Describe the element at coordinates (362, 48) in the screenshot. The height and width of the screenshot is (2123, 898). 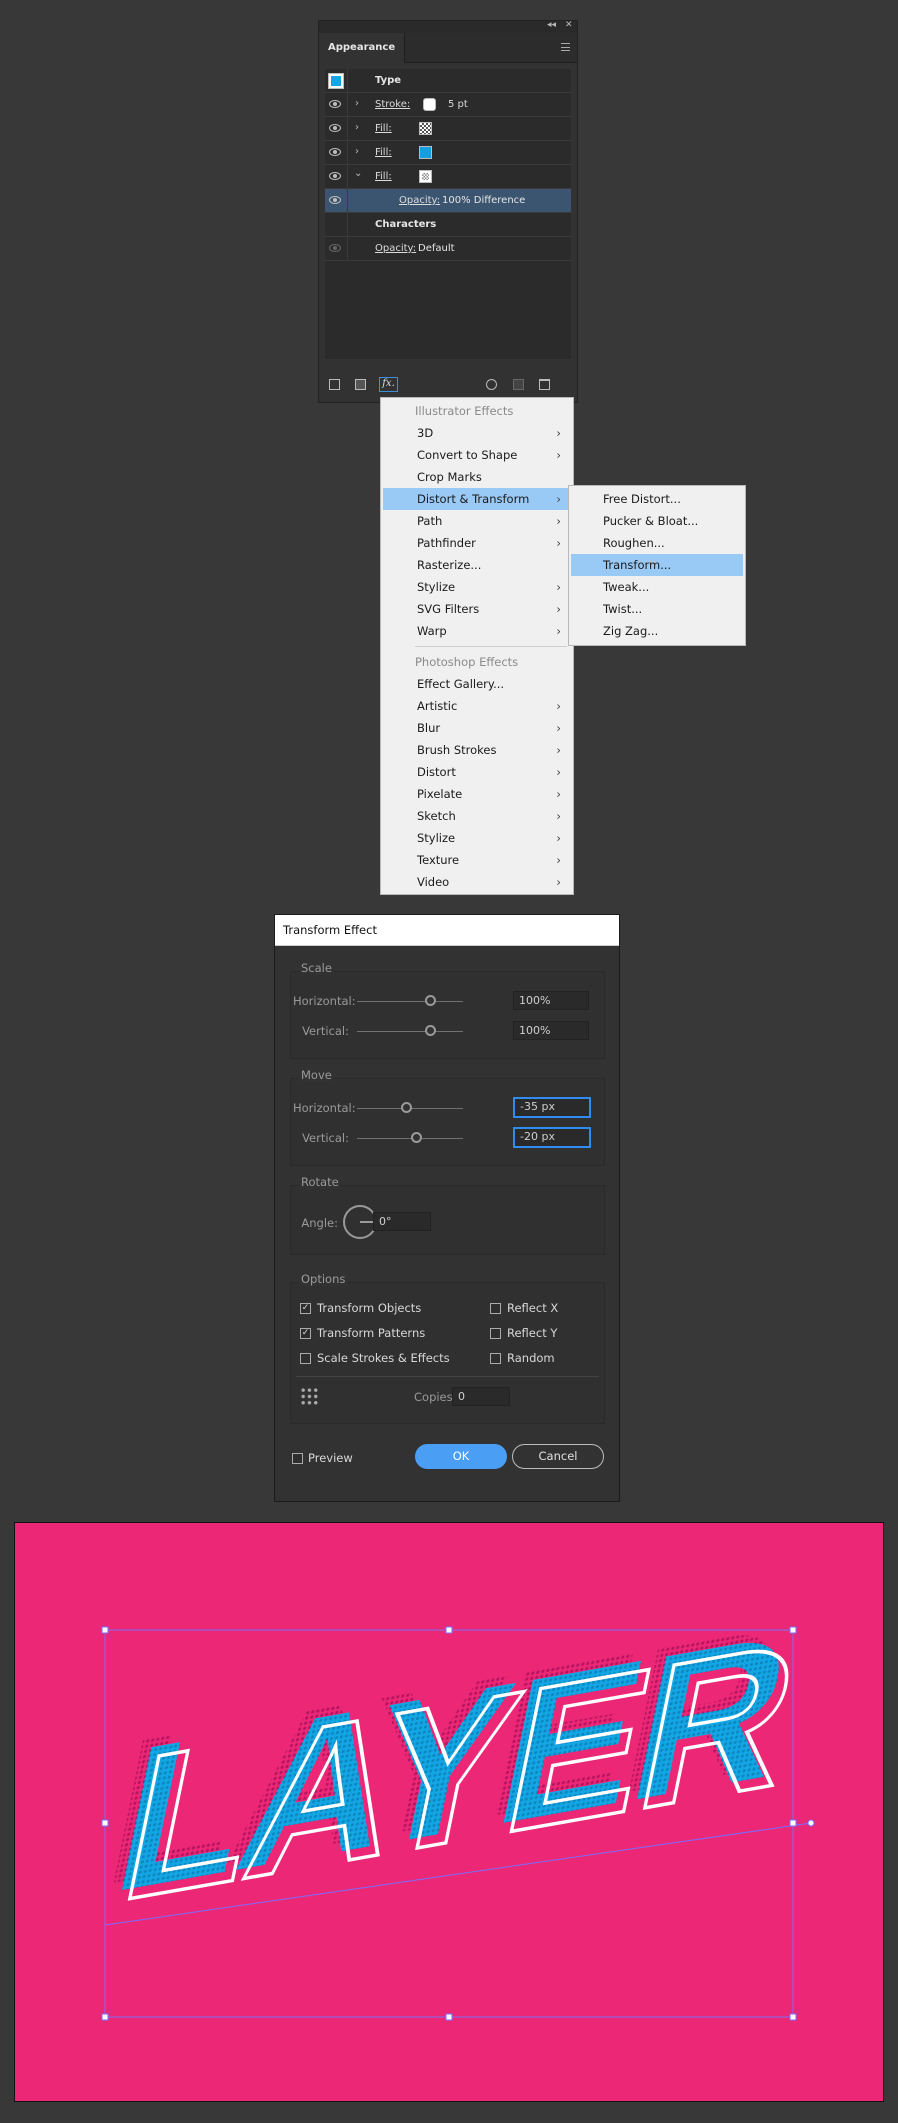
I see `tab-appearance: Appearance` at that location.